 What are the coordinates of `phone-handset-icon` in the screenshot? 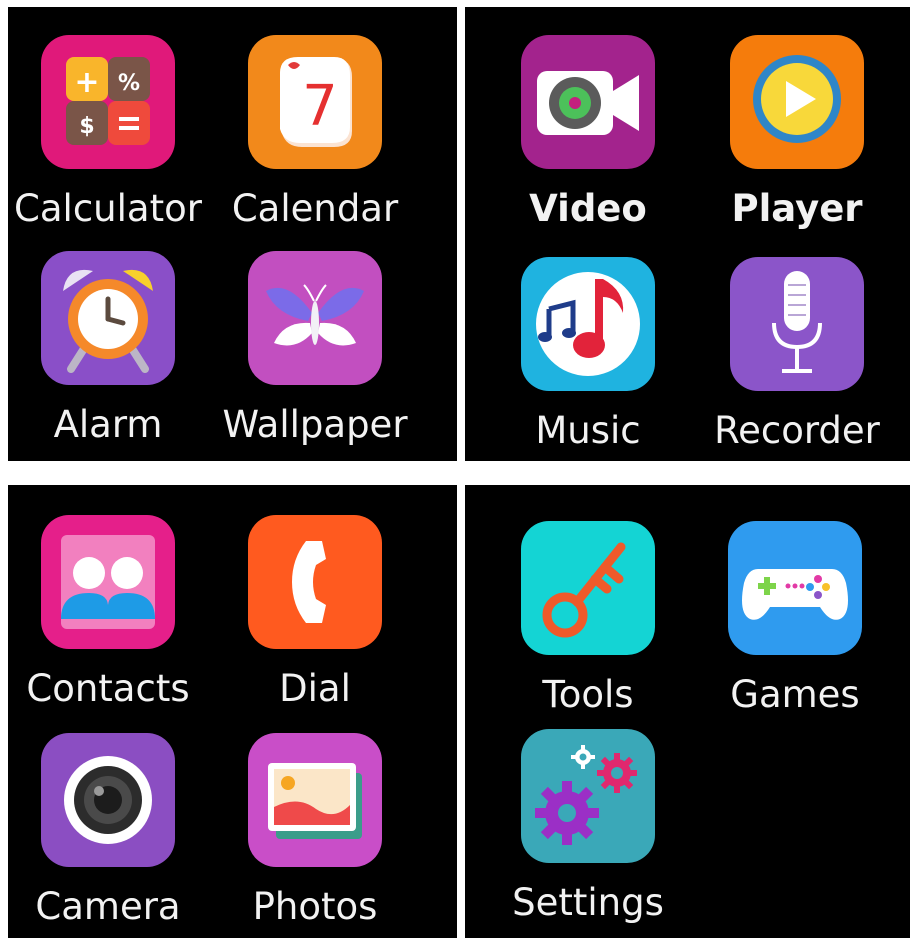 It's located at (315, 582).